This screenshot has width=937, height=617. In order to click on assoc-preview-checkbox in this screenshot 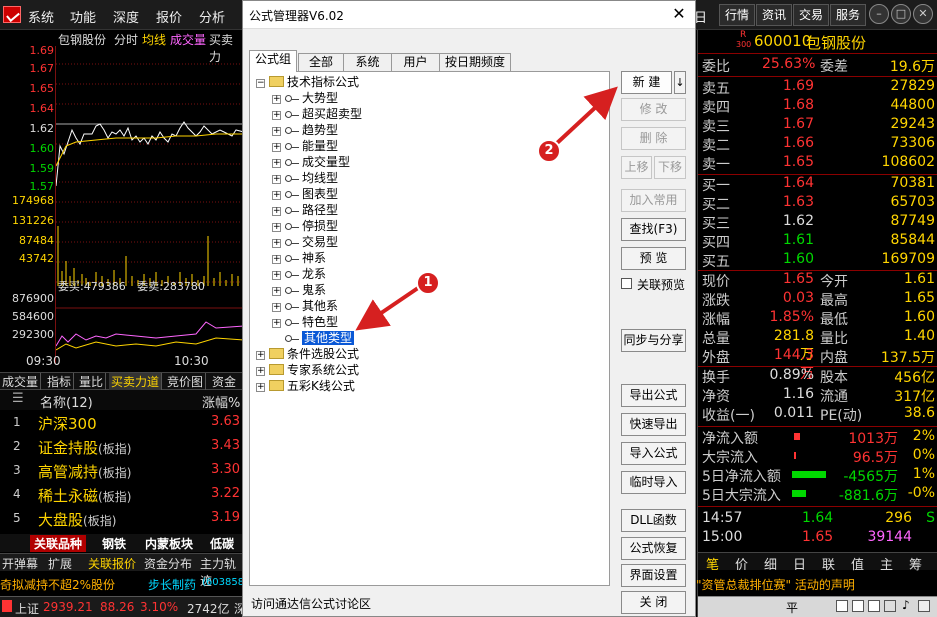, I will do `click(626, 283)`.